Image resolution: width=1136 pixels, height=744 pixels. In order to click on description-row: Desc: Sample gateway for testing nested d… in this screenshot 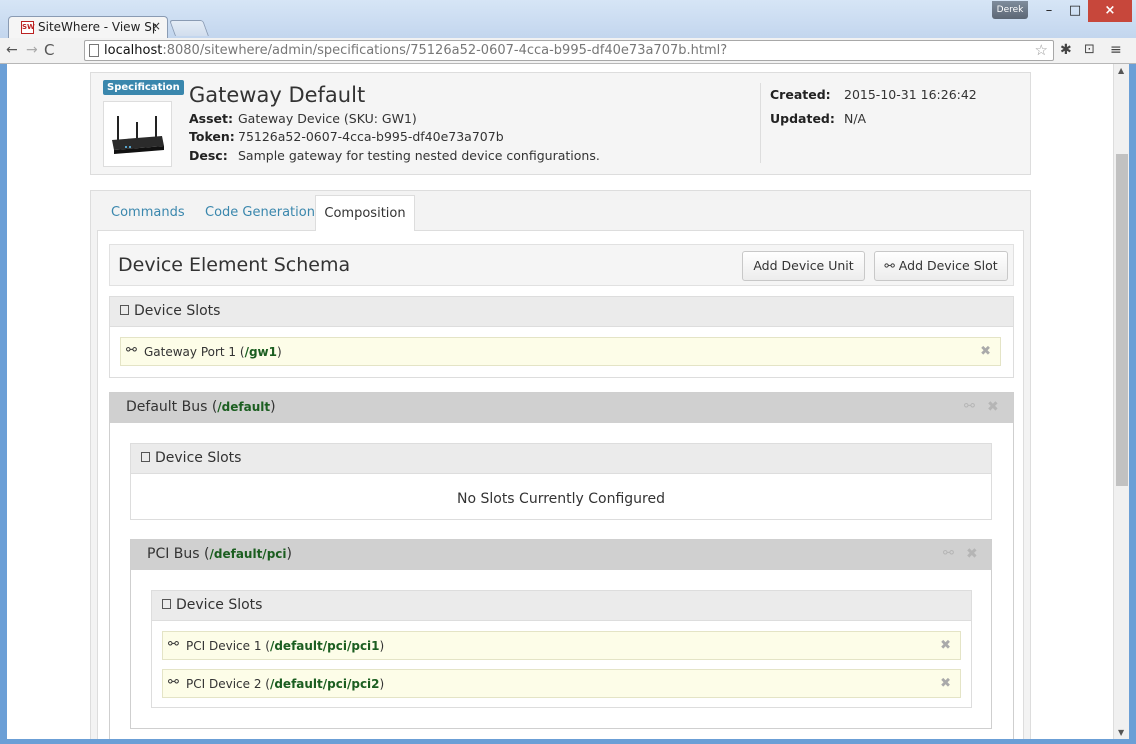, I will do `click(394, 155)`.